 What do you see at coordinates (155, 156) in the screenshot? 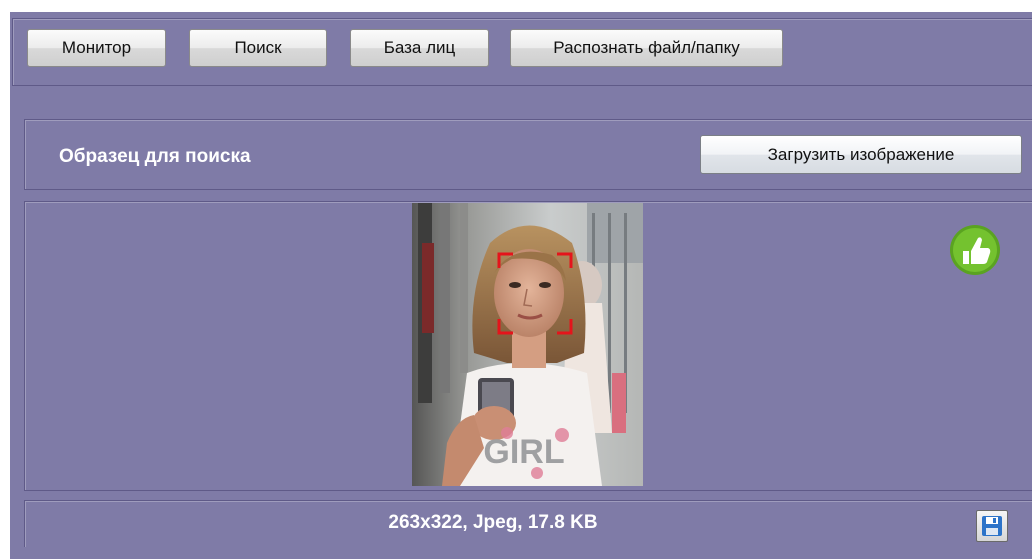
I see `search-sample-title: Образец для поиска` at bounding box center [155, 156].